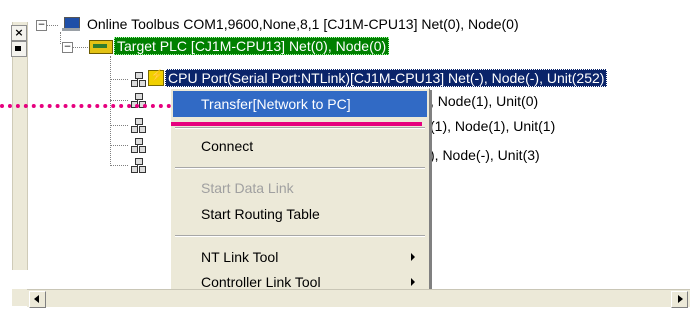 The height and width of the screenshot is (313, 691). Describe the element at coordinates (261, 282) in the screenshot. I see `menu-item-label: Controller Link Tool` at that location.